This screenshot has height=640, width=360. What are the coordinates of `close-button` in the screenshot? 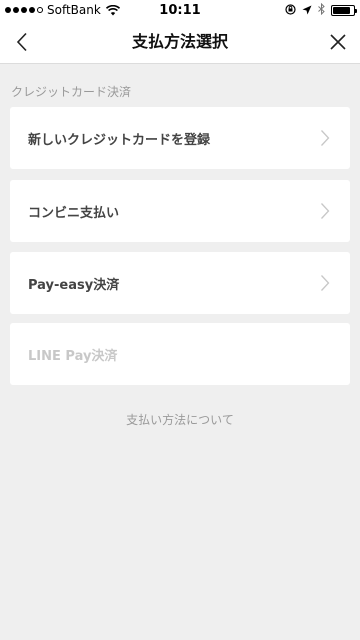 It's located at (338, 42).